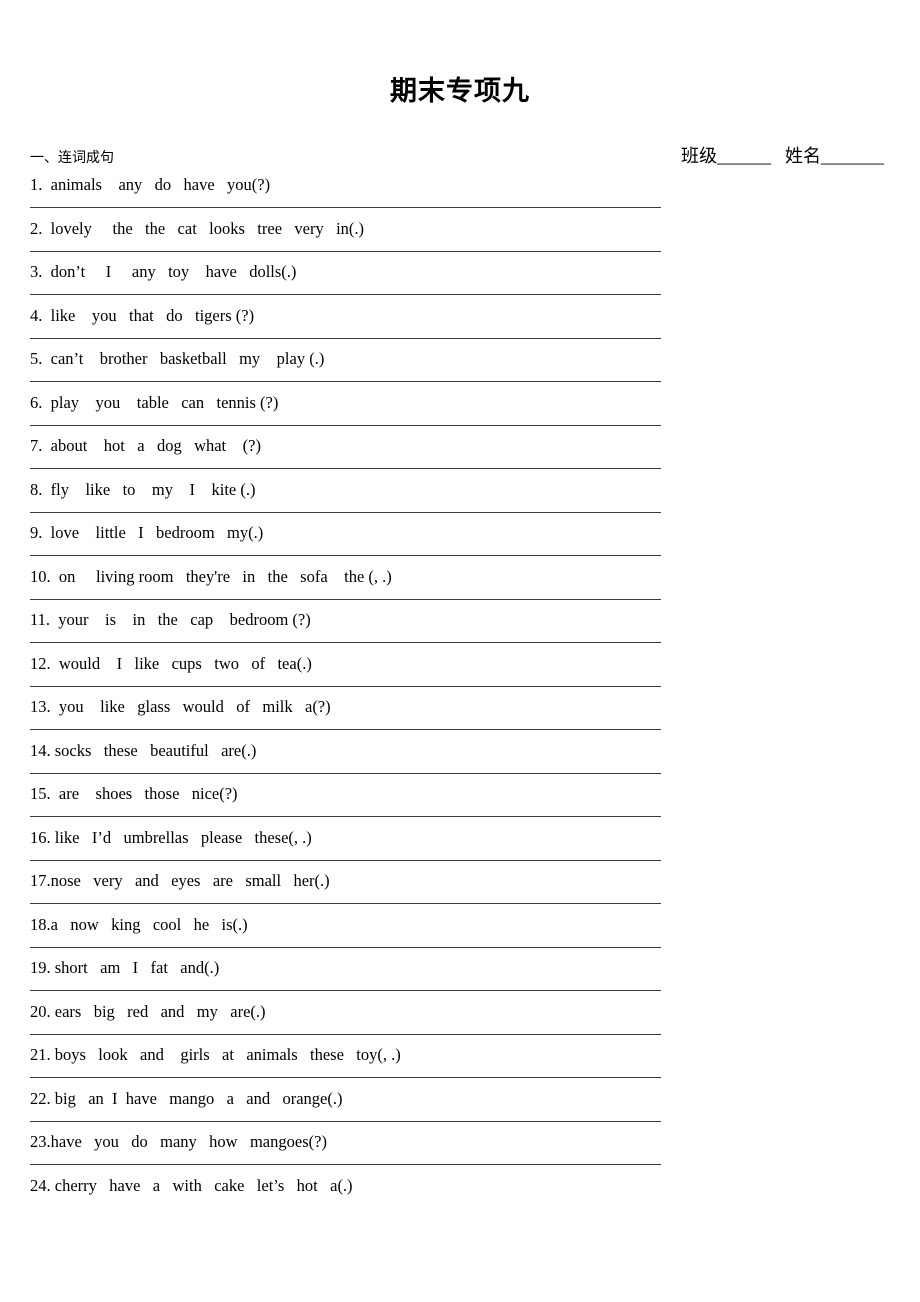 This screenshot has height=1302, width=920. What do you see at coordinates (460, 717) in the screenshot?
I see `question-row-13: 13. you like glass would of milk a(?)` at bounding box center [460, 717].